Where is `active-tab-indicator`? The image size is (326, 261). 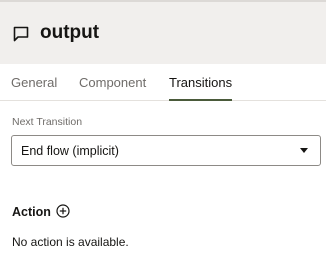
active-tab-indicator is located at coordinates (201, 100).